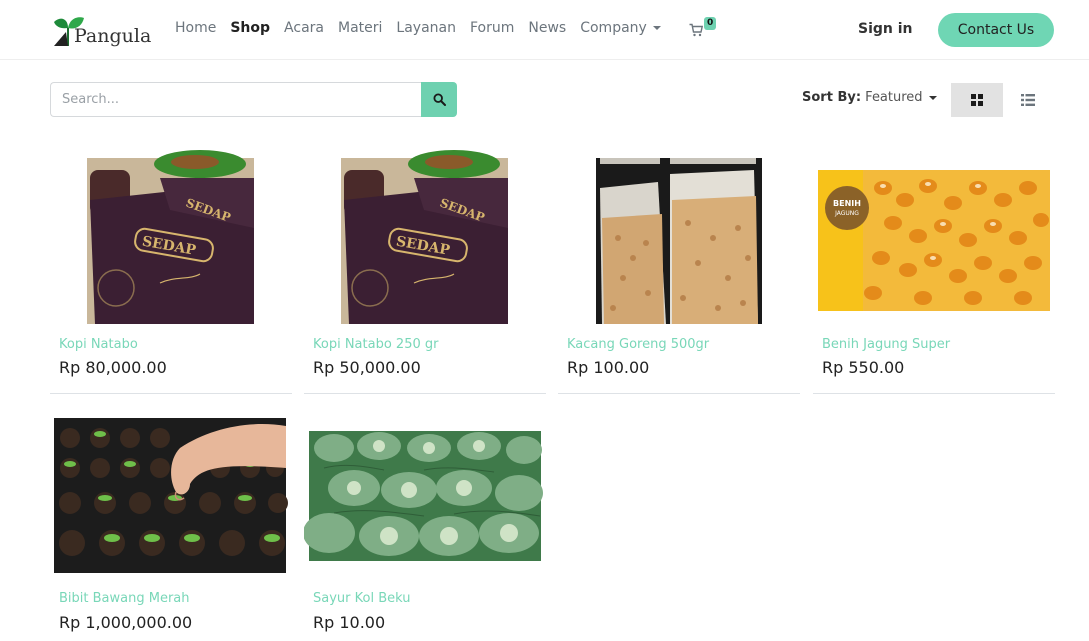  I want to click on benih-badge-line1: BENIH, so click(847, 203).